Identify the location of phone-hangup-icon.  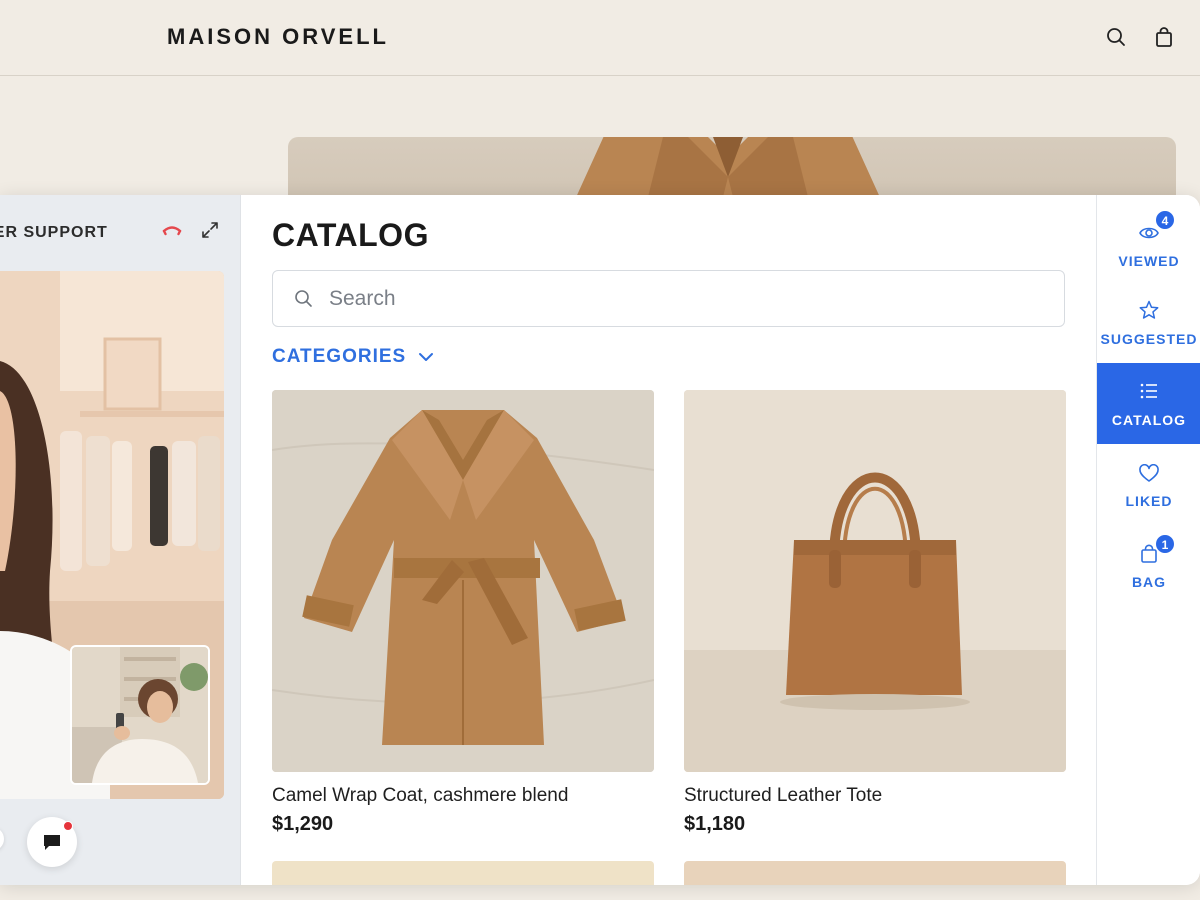
(172, 230).